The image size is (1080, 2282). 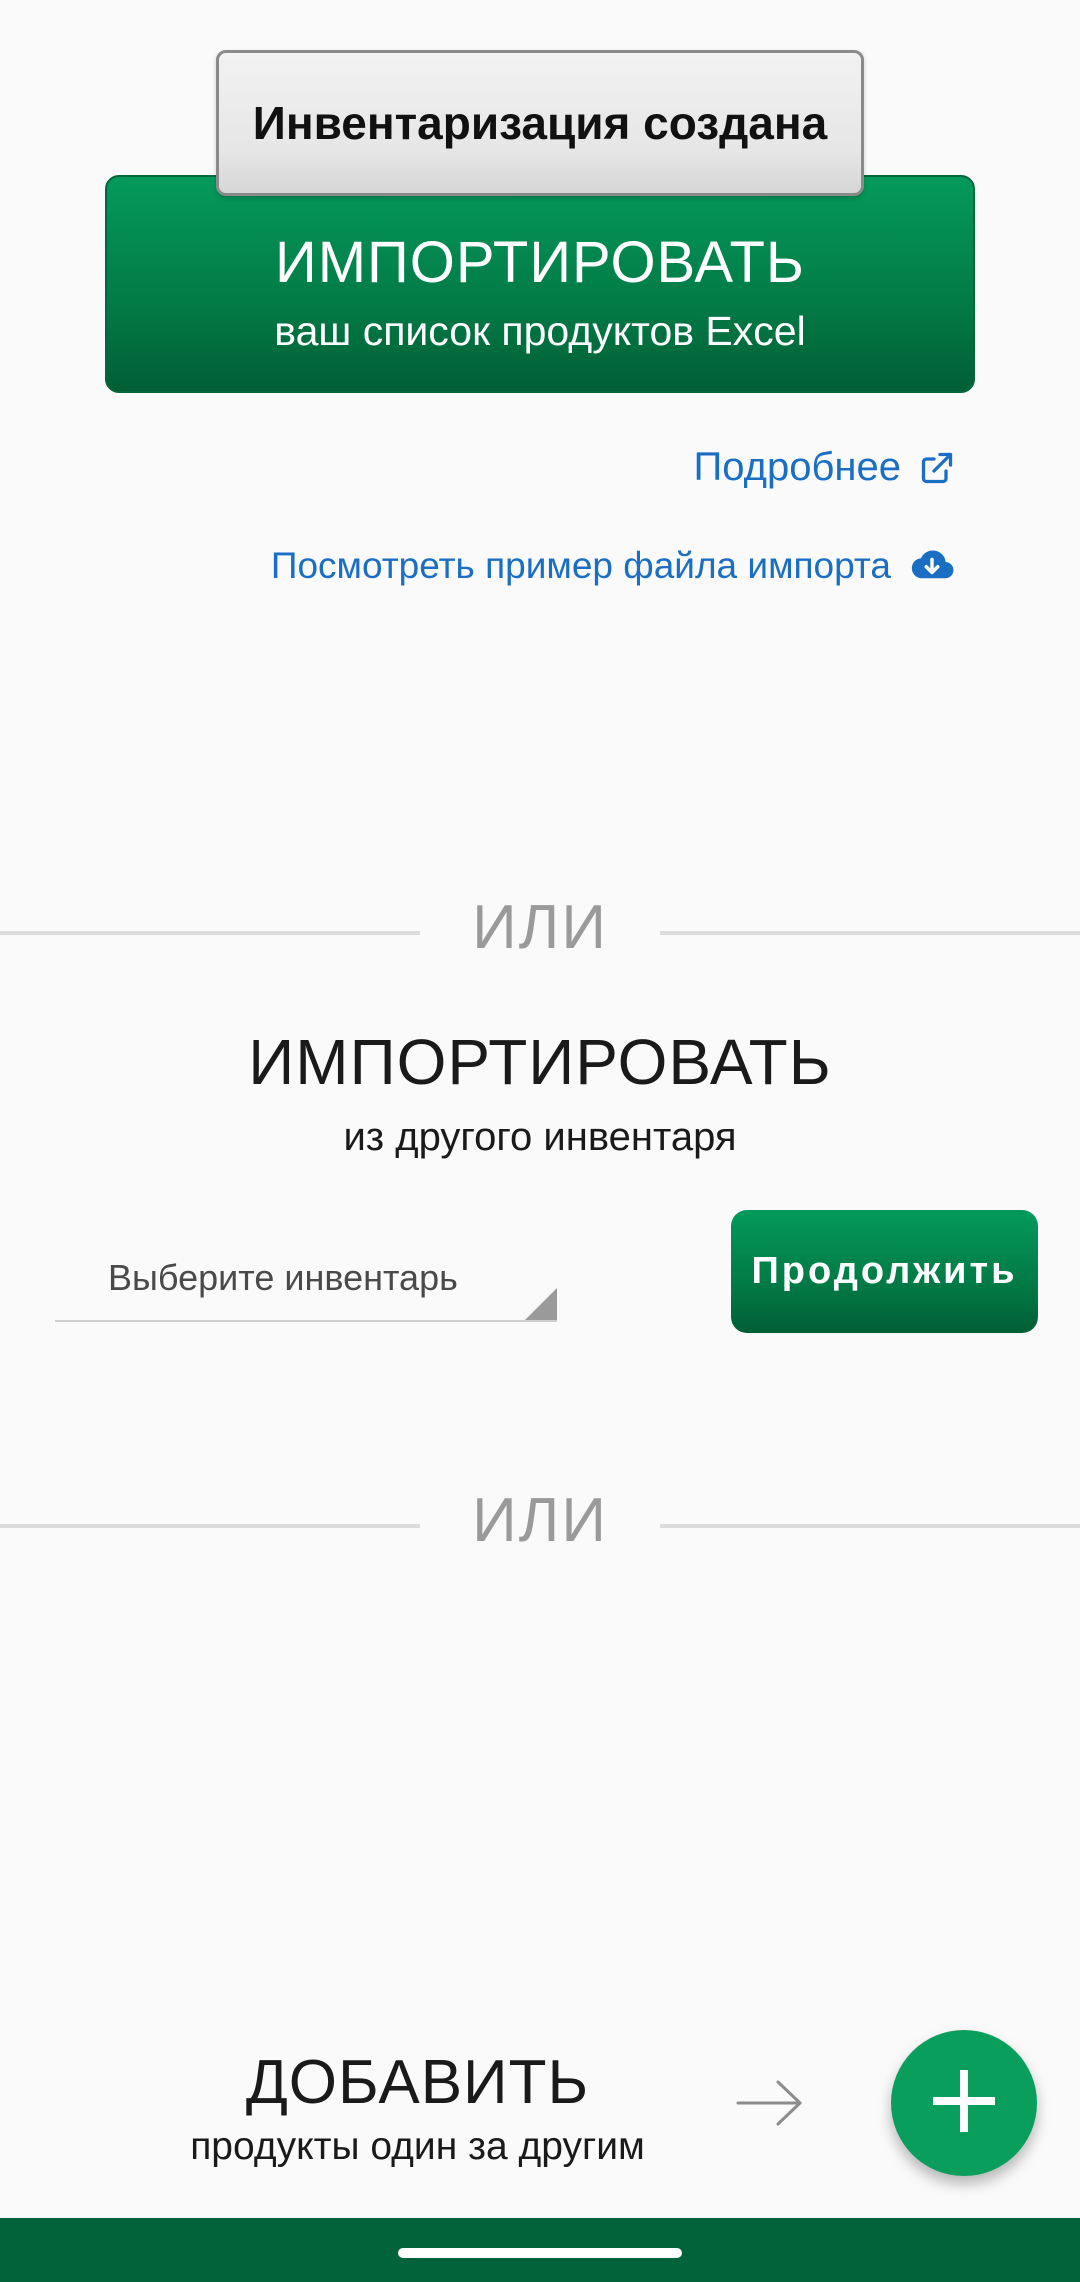 I want to click on add-products-title: ДОБАВИТЬ, so click(x=417, y=2082).